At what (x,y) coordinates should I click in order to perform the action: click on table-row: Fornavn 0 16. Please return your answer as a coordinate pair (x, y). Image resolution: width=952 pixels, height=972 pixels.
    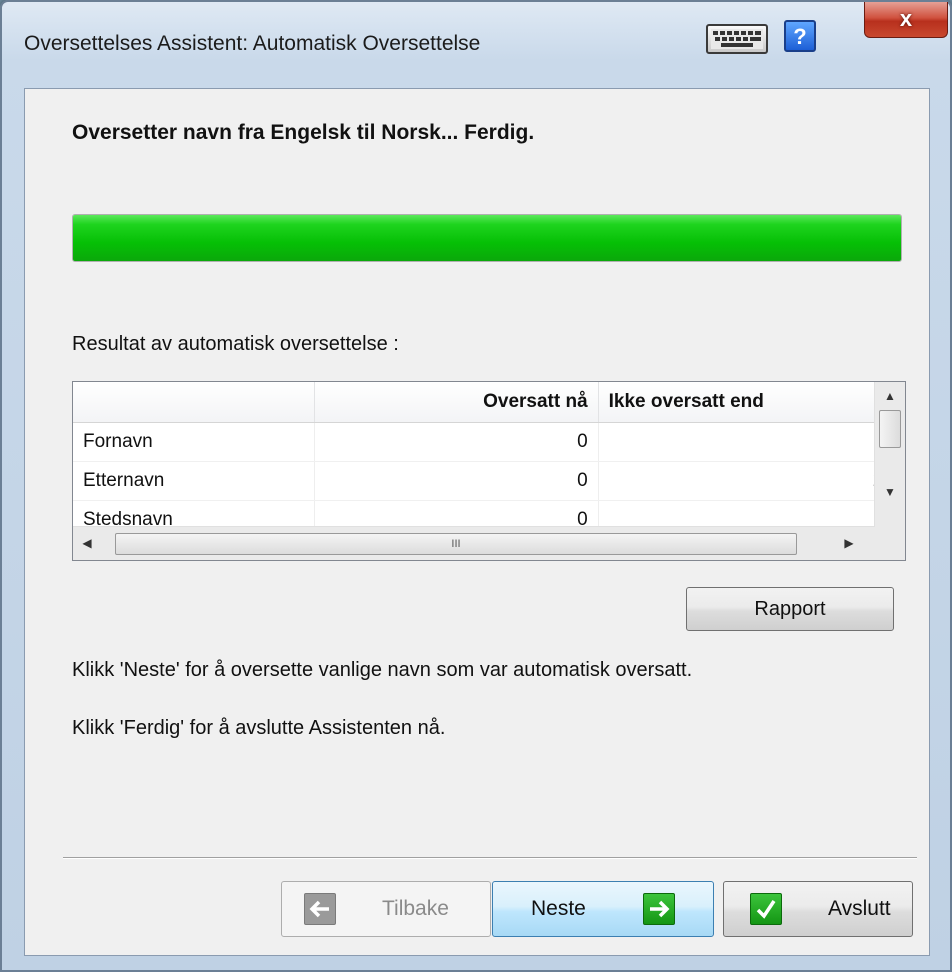
    Looking at the image, I should click on (489, 442).